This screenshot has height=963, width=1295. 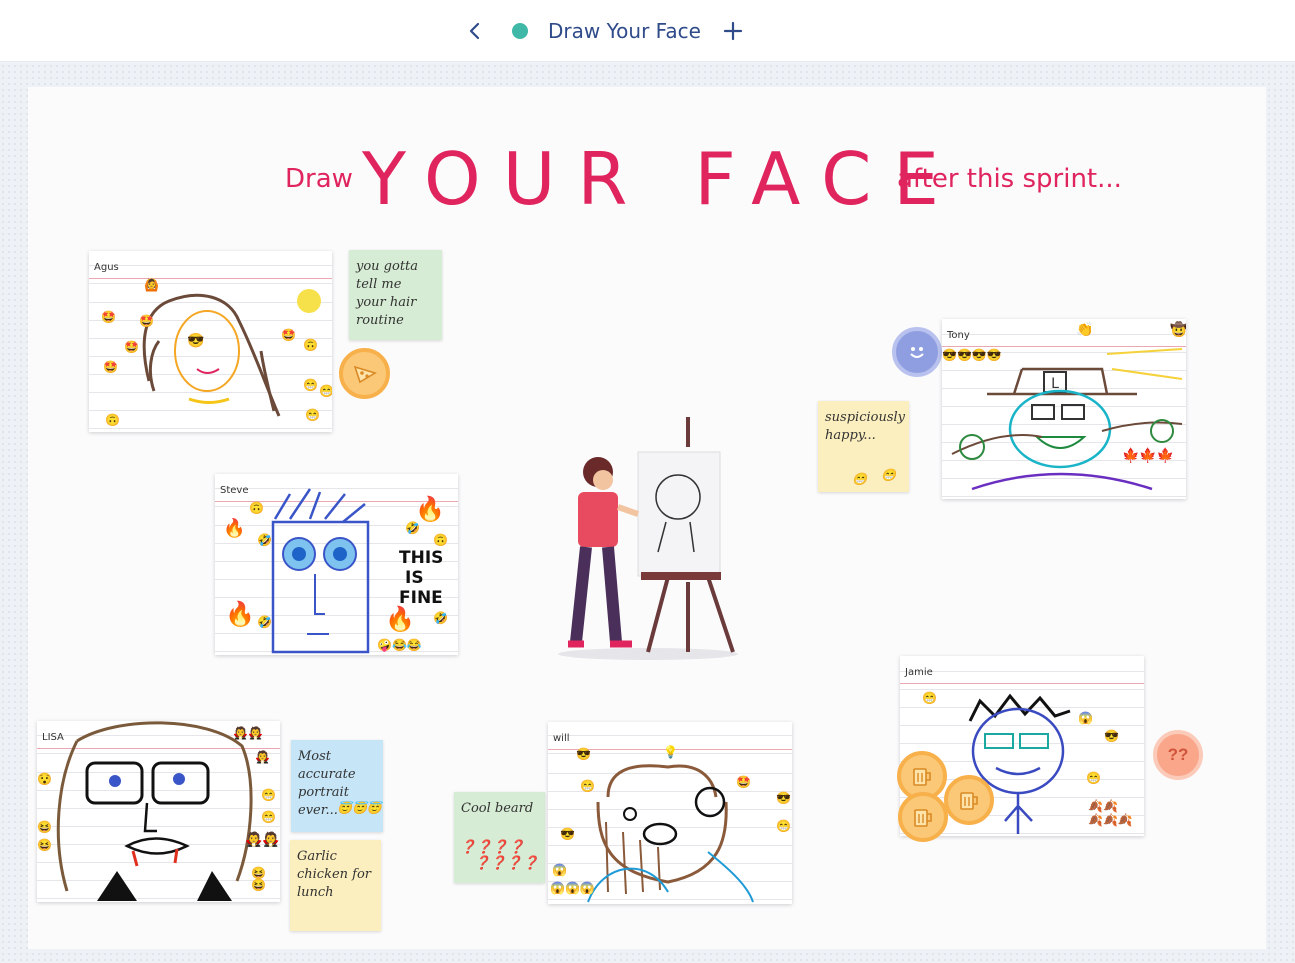 I want to click on face-drawing, so click(x=154, y=811).